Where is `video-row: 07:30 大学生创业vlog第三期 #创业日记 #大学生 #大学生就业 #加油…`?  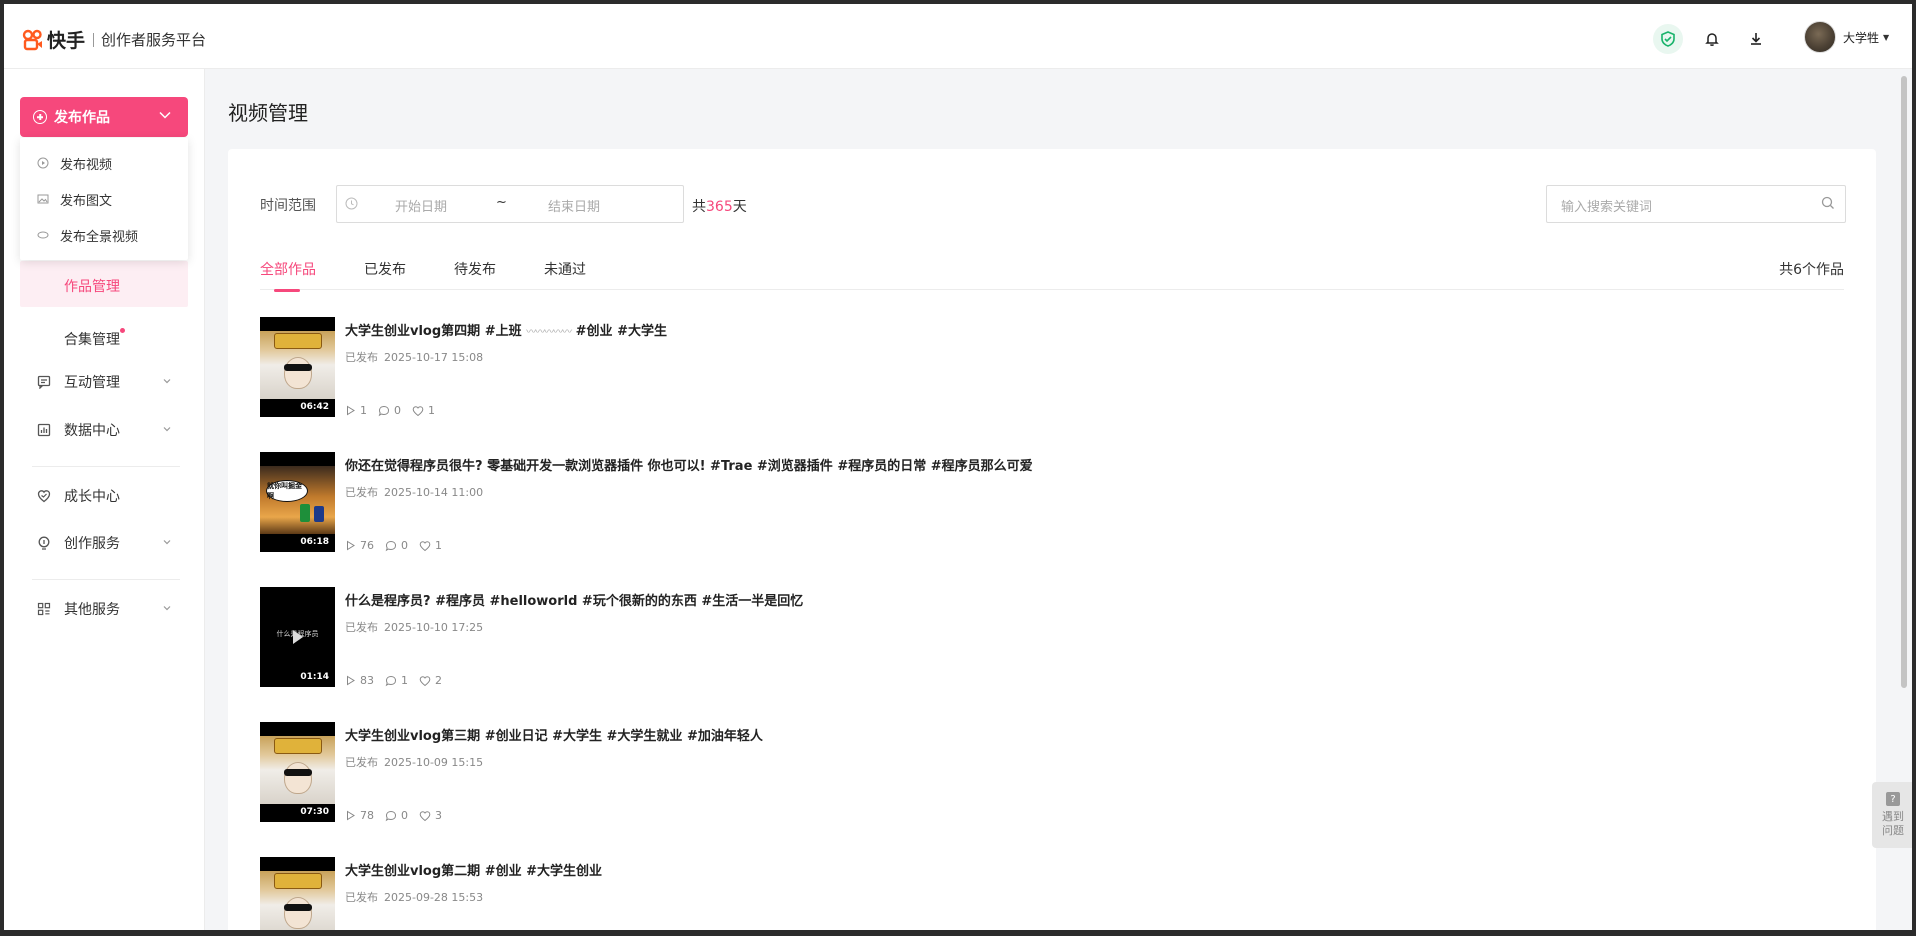 video-row: 07:30 大学生创业vlog第三期 #创业日记 #大学生 #大学生就业 #加油… is located at coordinates (1052, 772).